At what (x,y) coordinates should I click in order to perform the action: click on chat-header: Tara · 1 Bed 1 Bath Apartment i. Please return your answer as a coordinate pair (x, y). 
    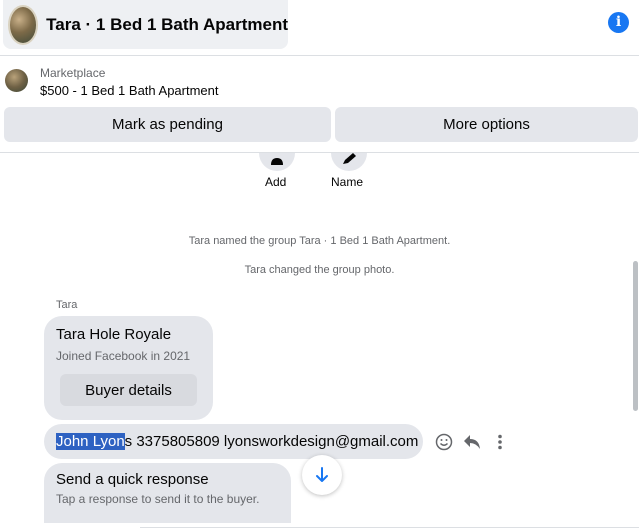
    Looking at the image, I should click on (319, 28).